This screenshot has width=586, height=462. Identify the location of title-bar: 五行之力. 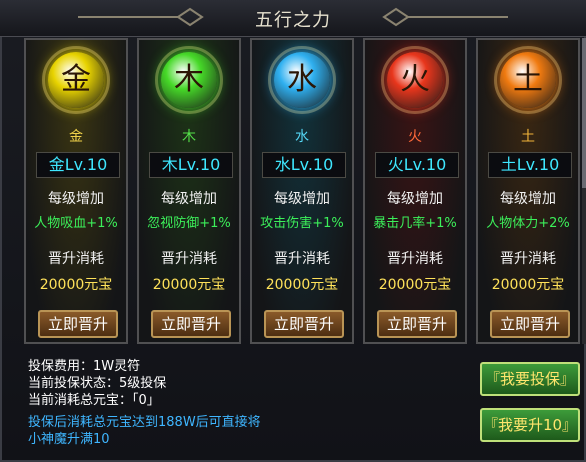
(293, 18).